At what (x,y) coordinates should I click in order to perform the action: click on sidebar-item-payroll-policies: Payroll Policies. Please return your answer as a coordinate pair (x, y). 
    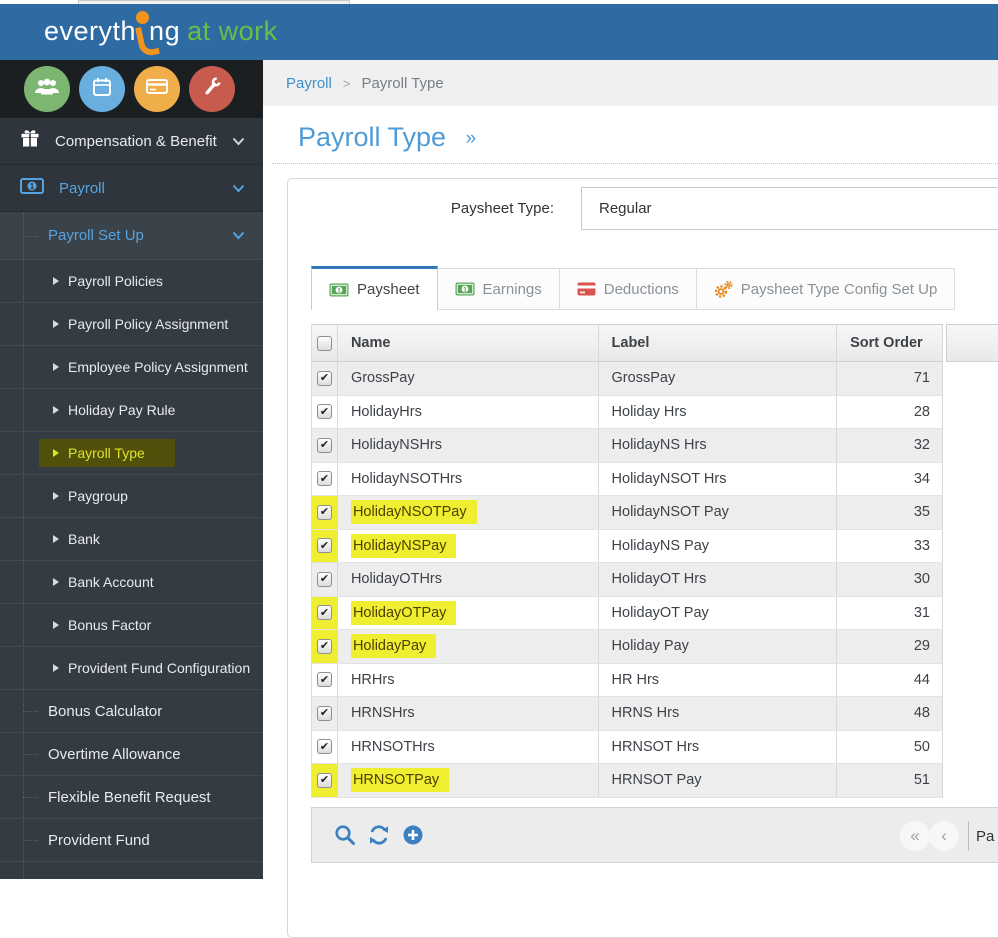
    Looking at the image, I should click on (131, 281).